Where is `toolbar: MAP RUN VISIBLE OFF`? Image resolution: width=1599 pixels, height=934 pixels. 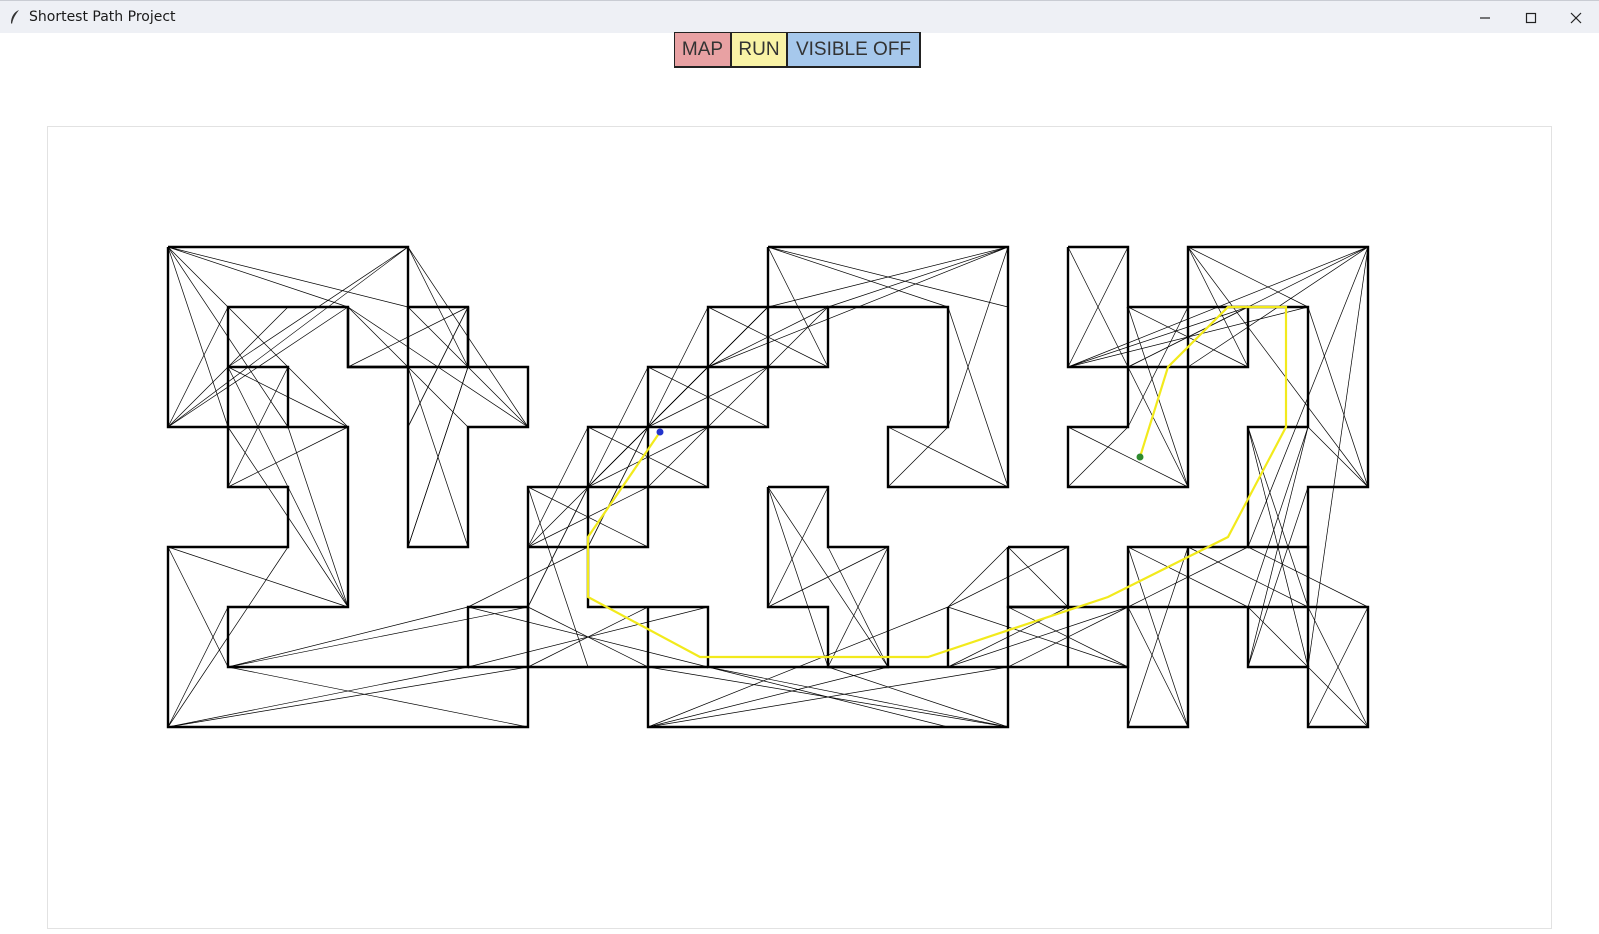 toolbar: MAP RUN VISIBLE OFF is located at coordinates (797, 50).